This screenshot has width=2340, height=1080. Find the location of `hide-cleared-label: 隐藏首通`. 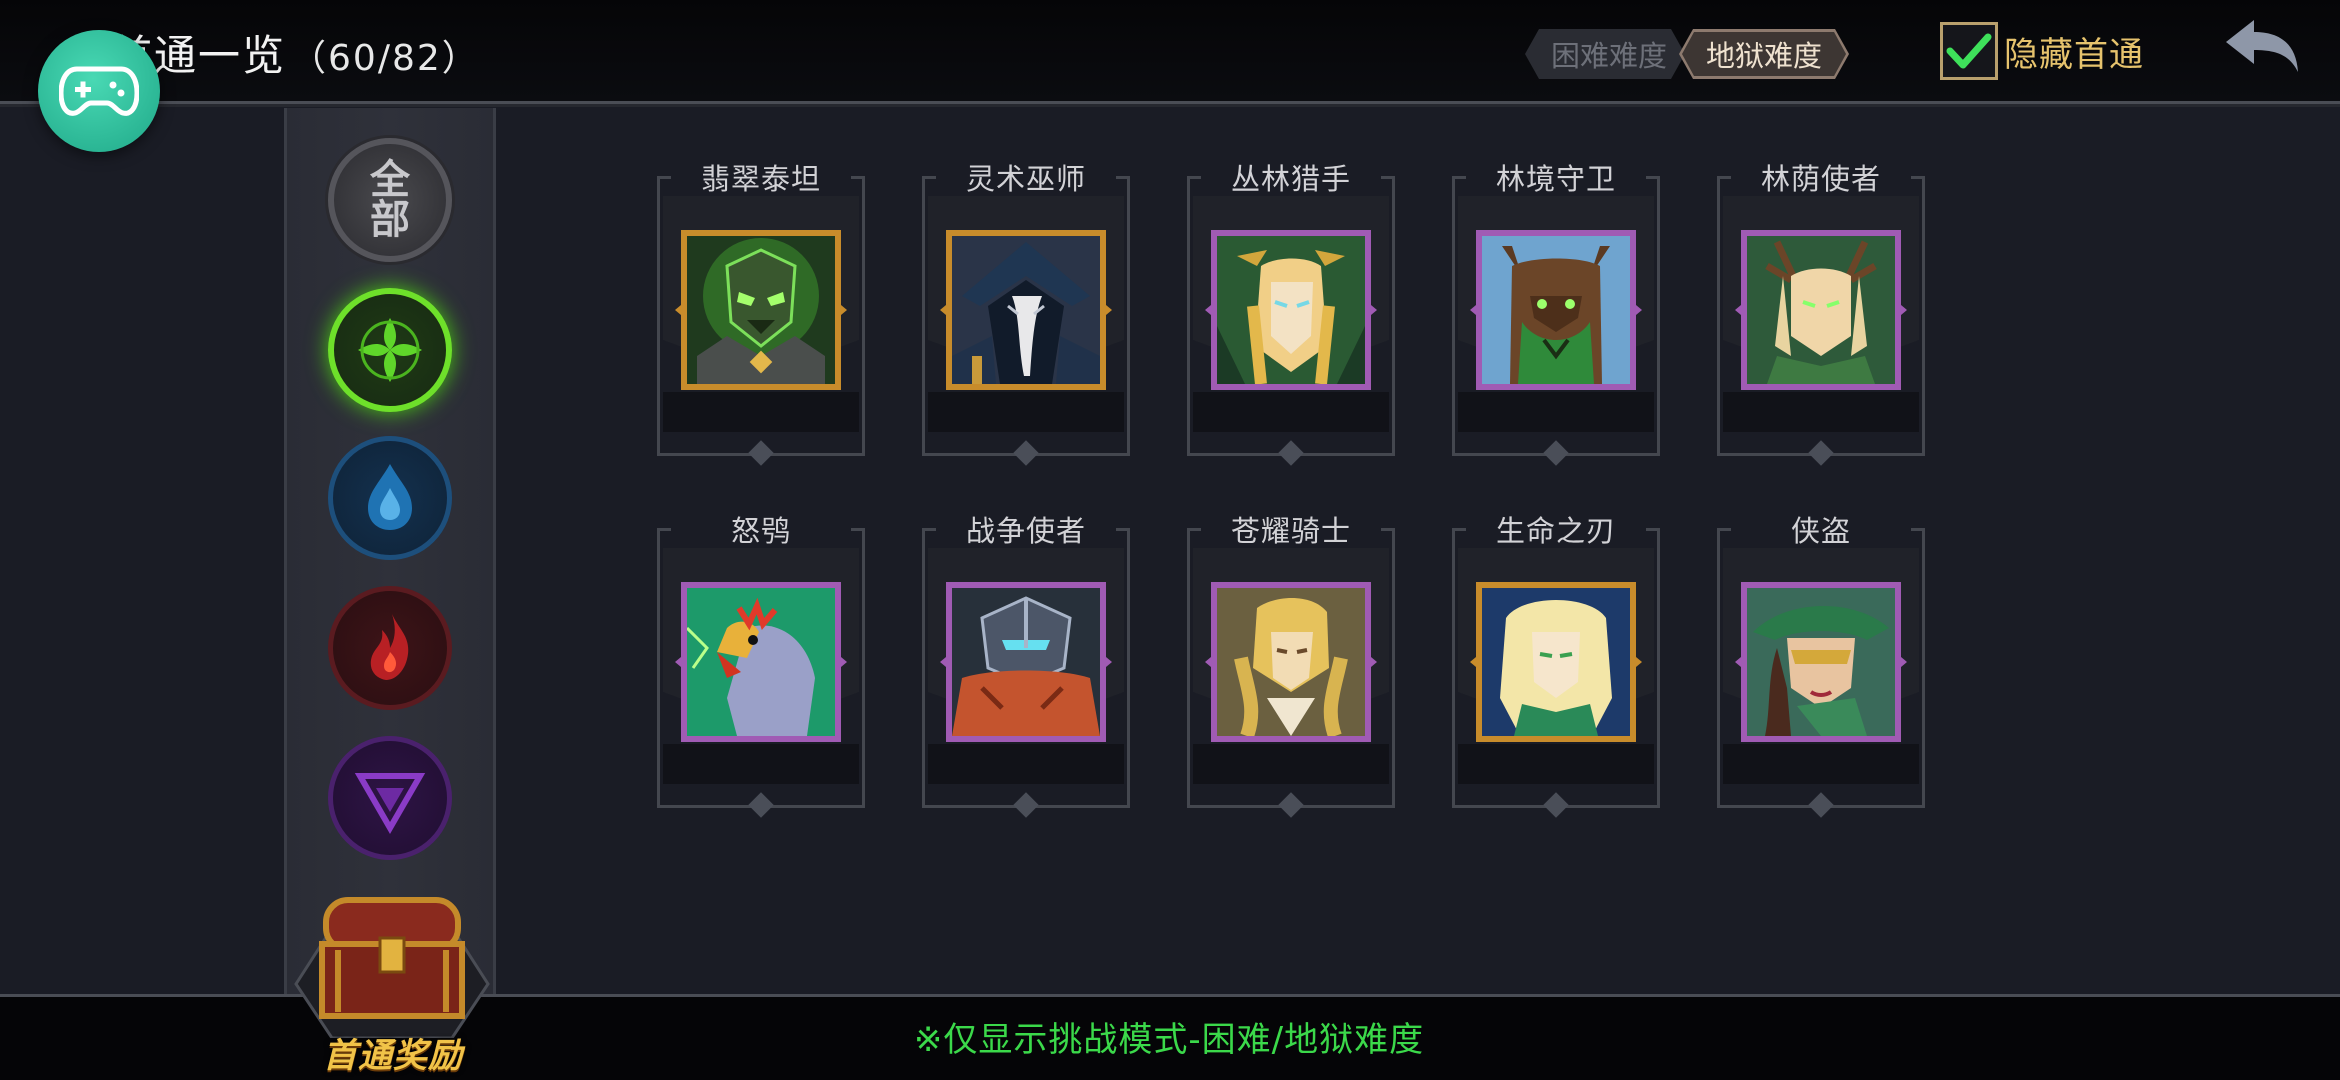

hide-cleared-label: 隐藏首通 is located at coordinates (2074, 54).